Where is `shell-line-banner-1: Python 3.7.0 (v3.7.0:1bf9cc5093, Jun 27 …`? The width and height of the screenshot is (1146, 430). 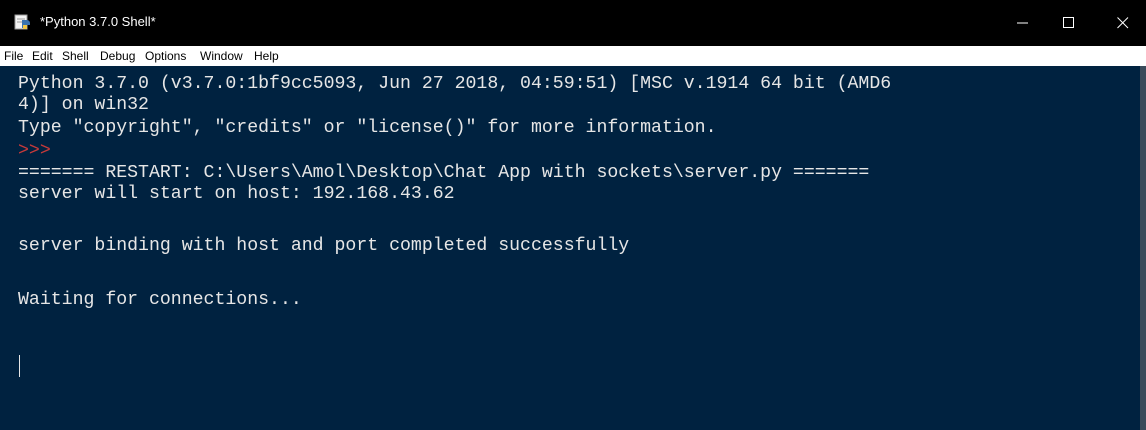
shell-line-banner-1: Python 3.7.0 (v3.7.0:1bf9cc5093, Jun 27 … is located at coordinates (455, 84).